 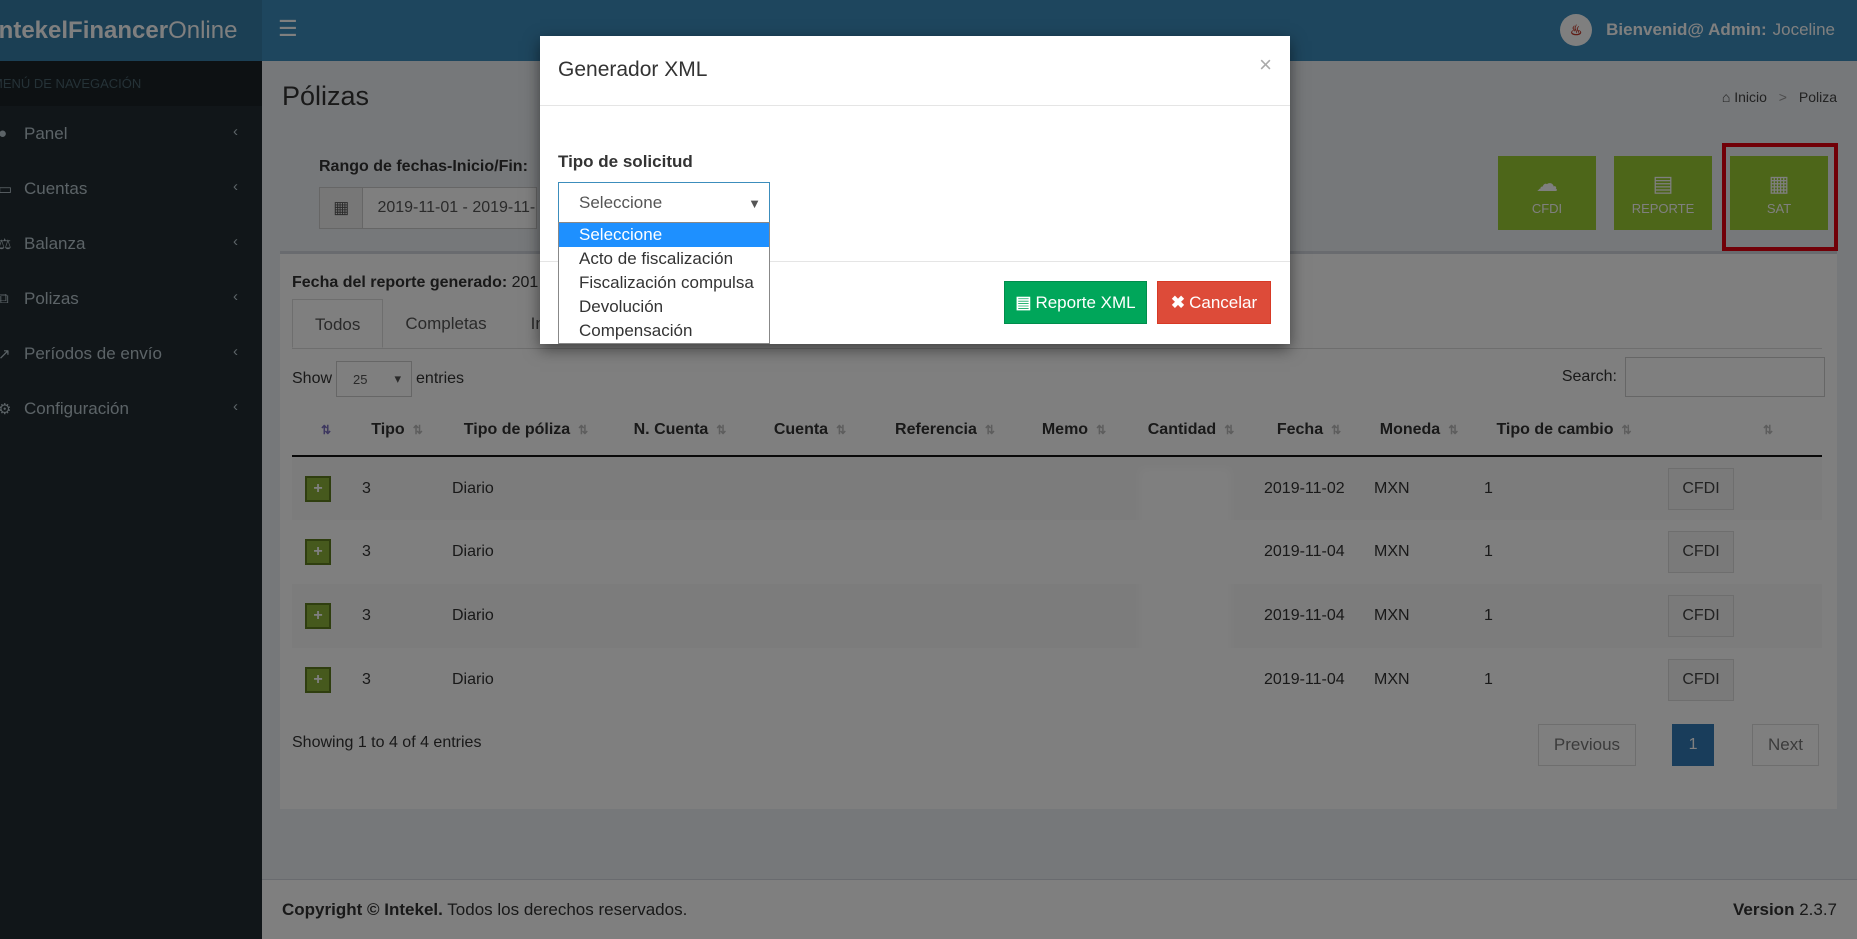 What do you see at coordinates (621, 202) in the screenshot?
I see `select-value: Seleccione` at bounding box center [621, 202].